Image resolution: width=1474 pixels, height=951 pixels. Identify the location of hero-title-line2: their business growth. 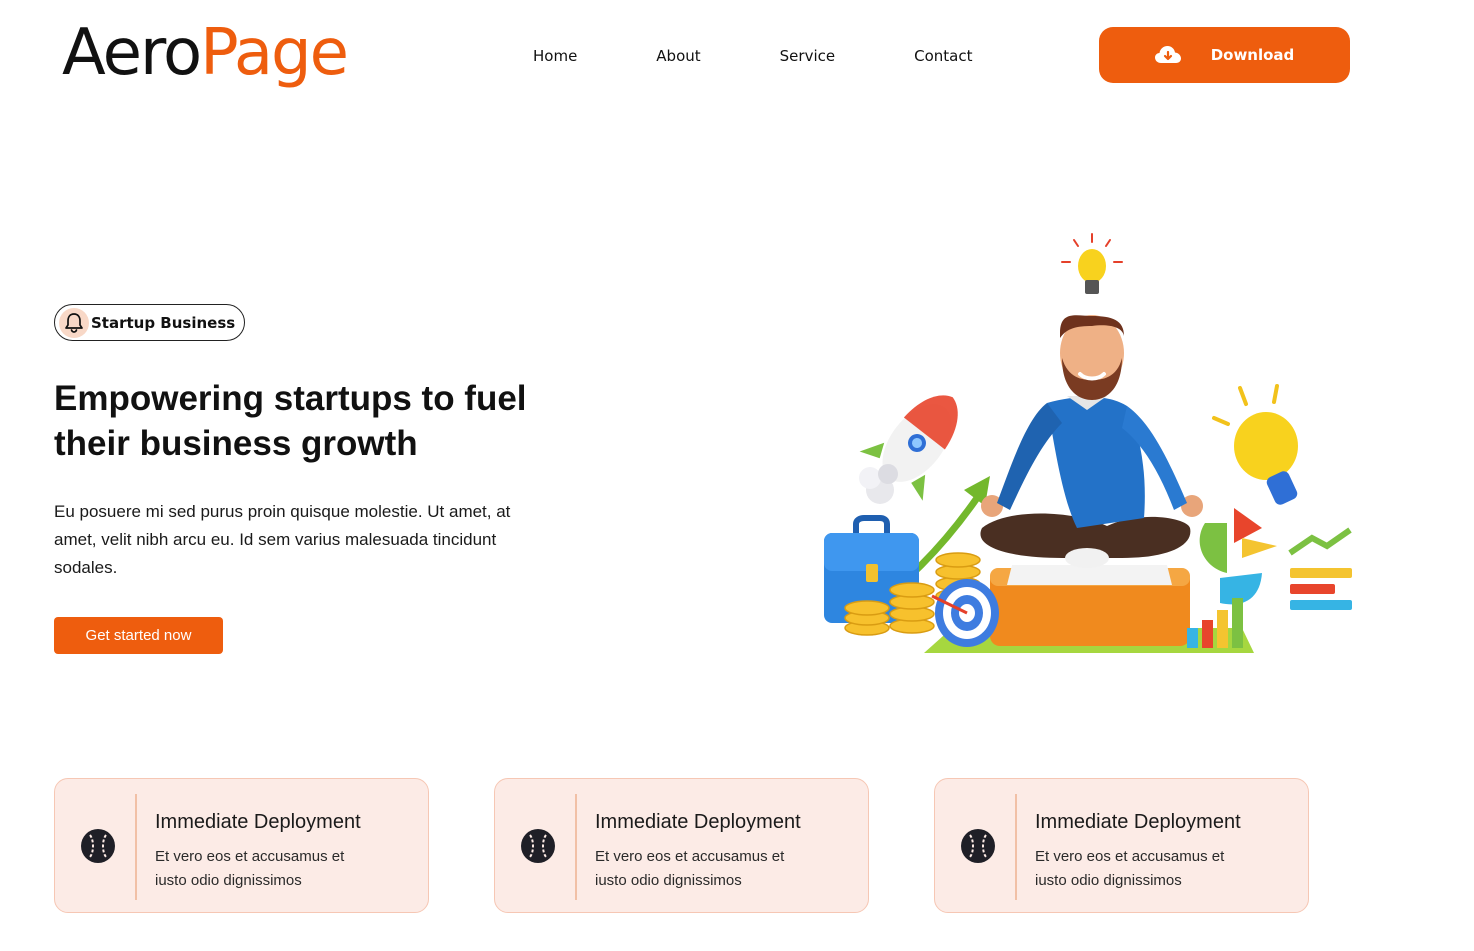
(236, 443).